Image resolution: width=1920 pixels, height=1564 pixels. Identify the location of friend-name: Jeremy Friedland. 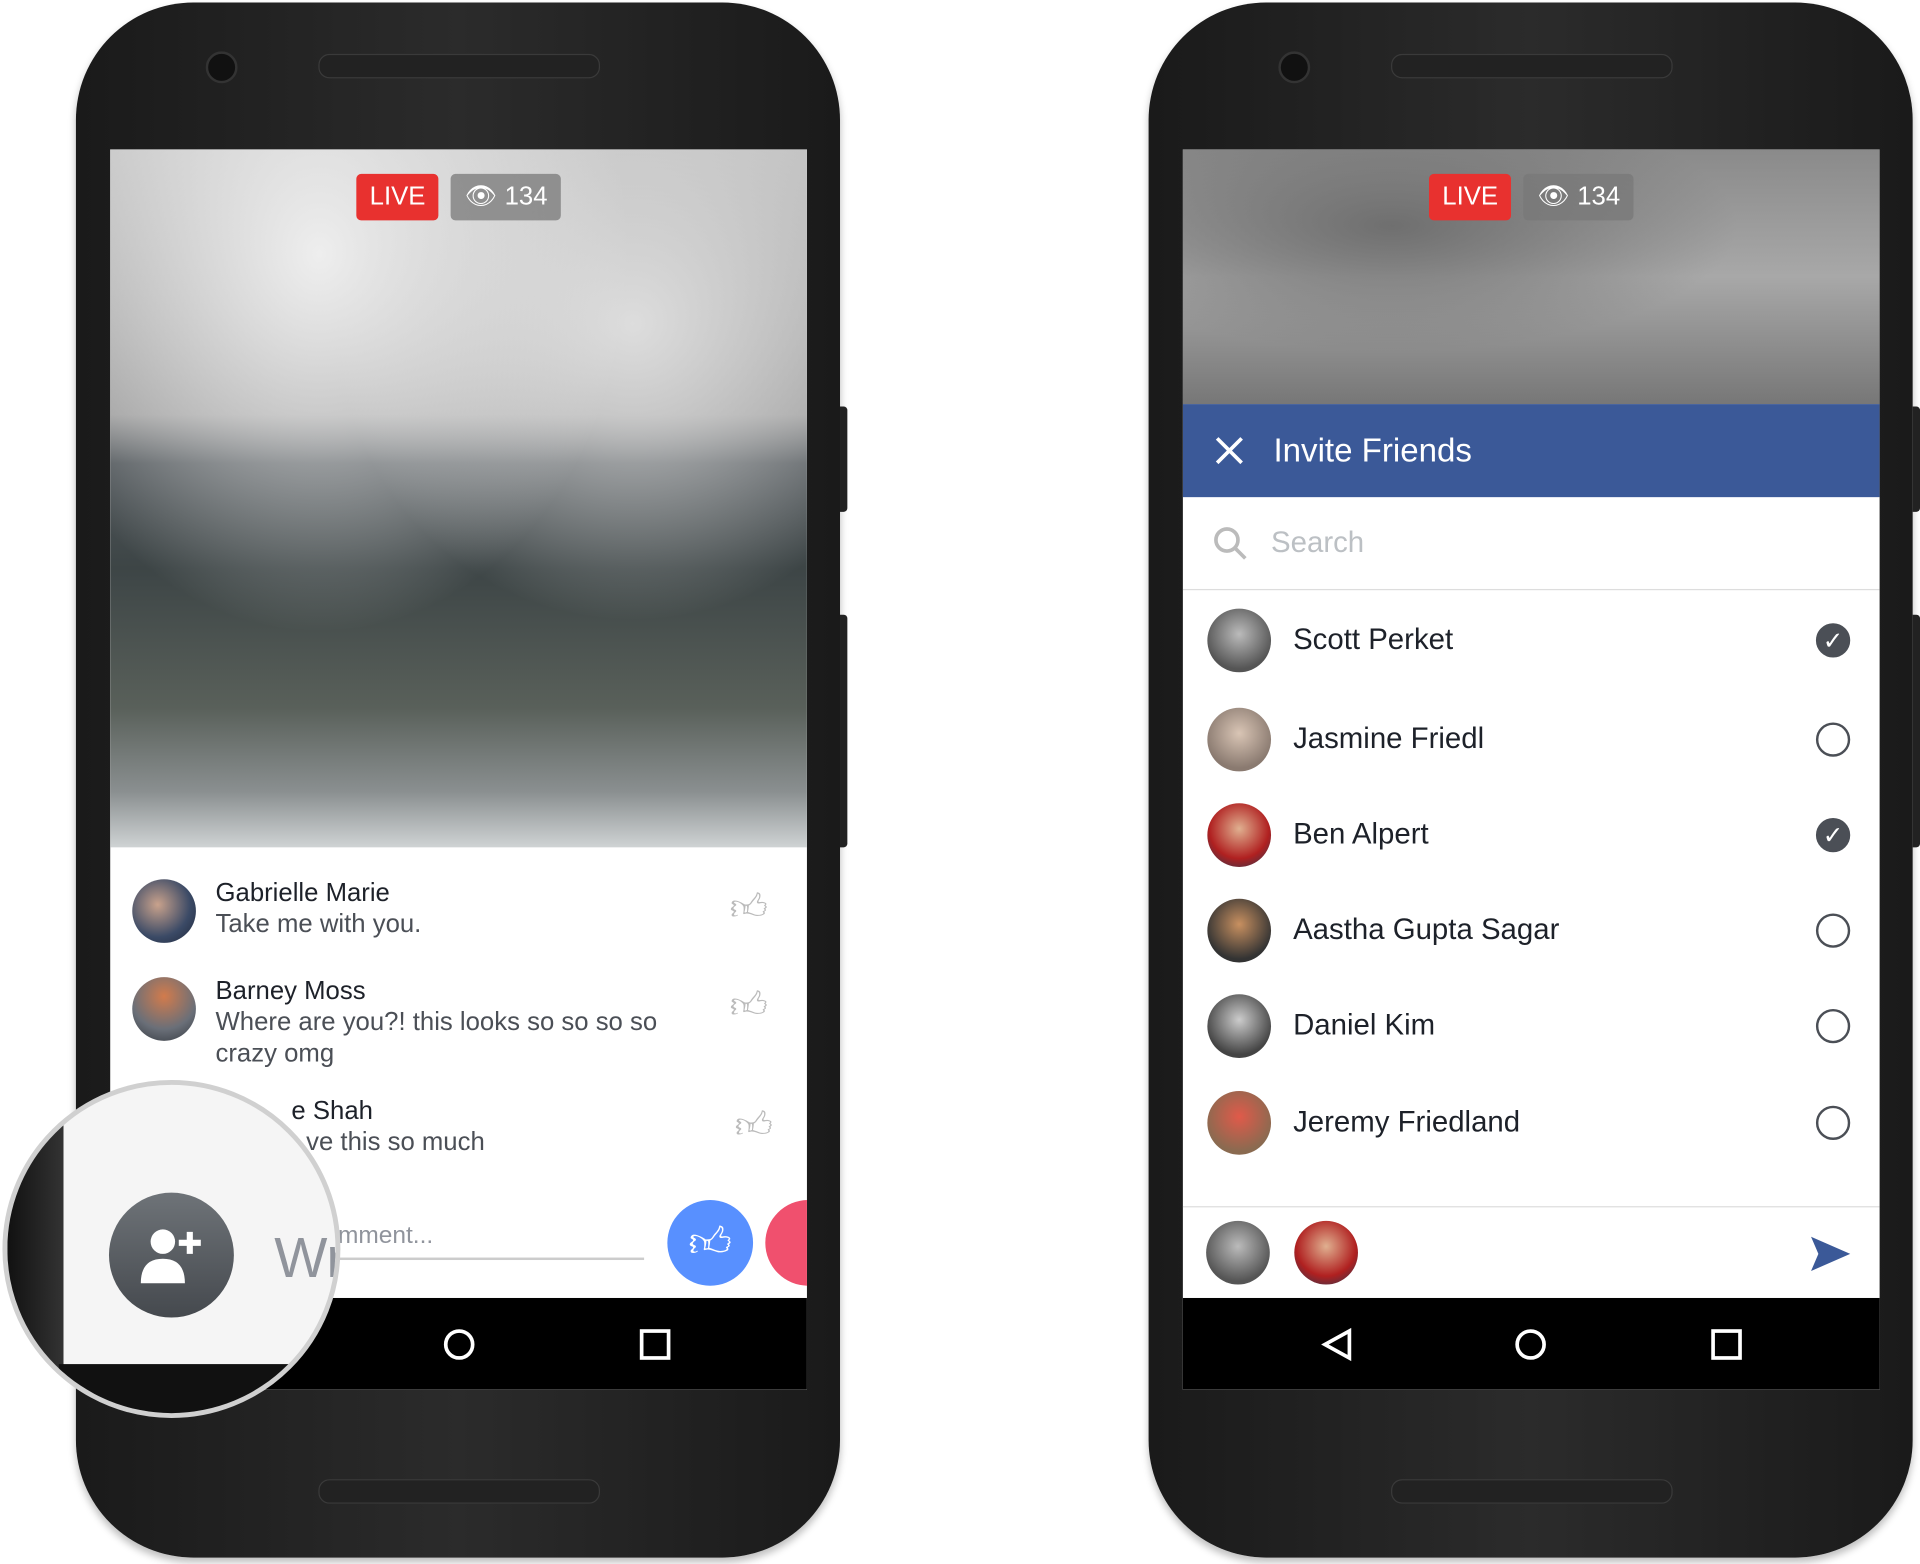
(1407, 1122).